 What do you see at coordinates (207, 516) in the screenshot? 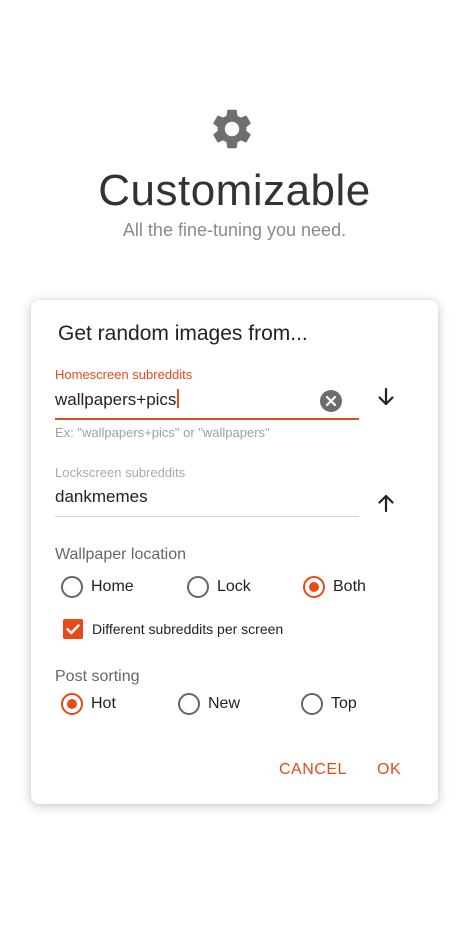
I see `lockscreen-input-underline` at bounding box center [207, 516].